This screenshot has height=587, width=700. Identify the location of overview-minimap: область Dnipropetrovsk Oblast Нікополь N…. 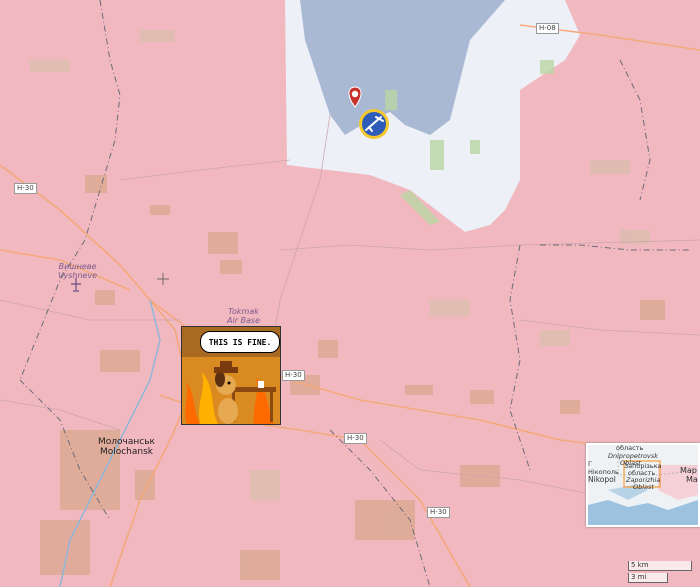
(643, 485).